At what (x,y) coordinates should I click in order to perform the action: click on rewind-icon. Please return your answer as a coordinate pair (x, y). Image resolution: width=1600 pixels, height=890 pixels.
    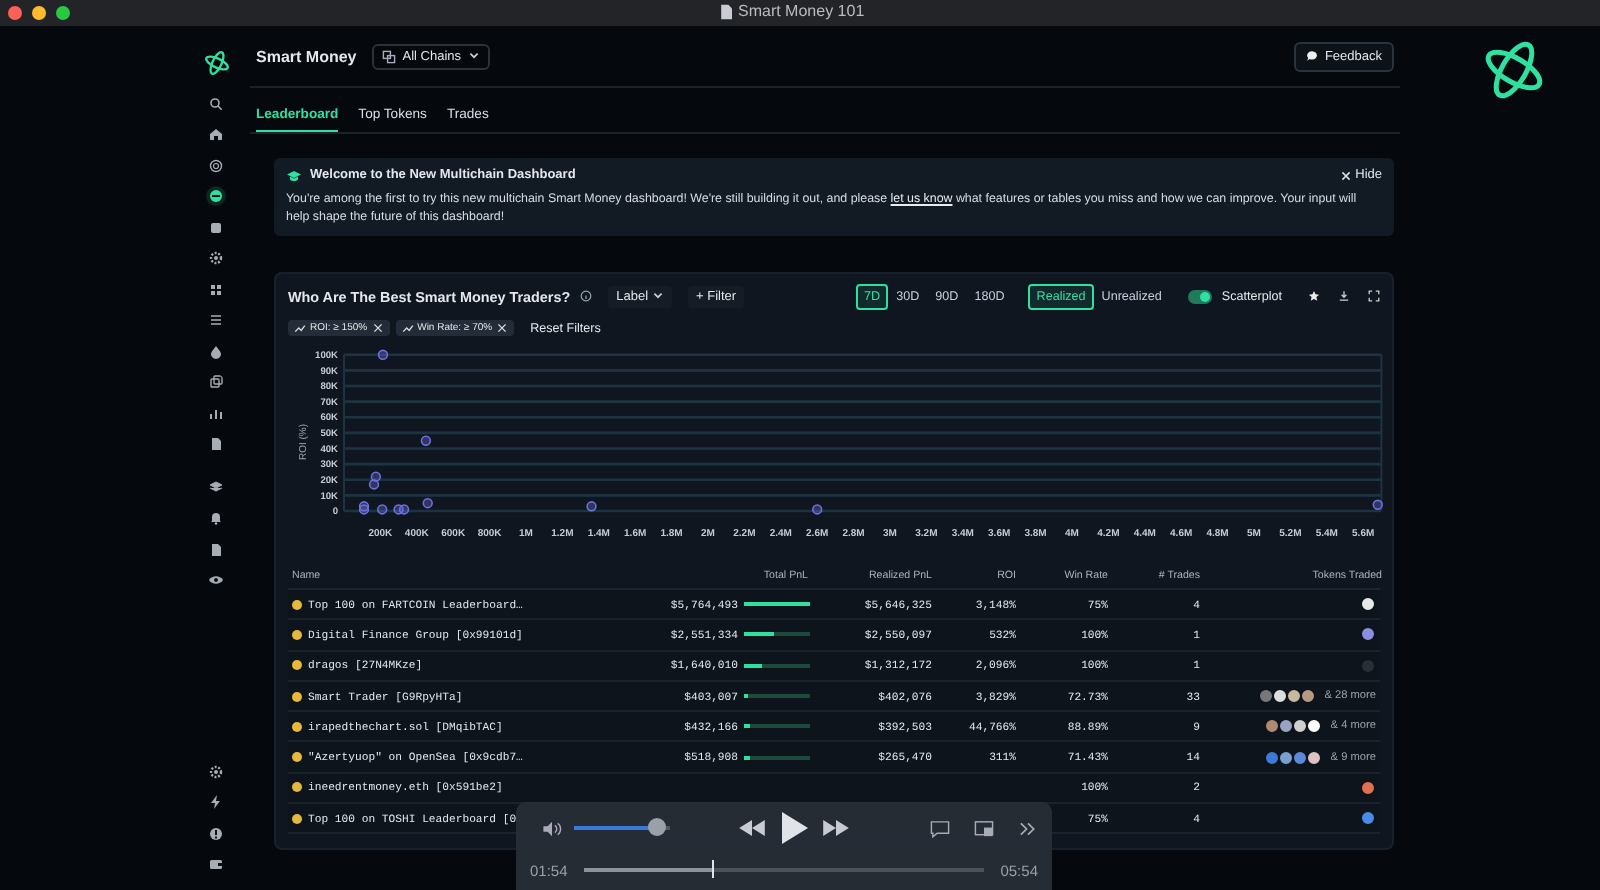
    Looking at the image, I should click on (752, 828).